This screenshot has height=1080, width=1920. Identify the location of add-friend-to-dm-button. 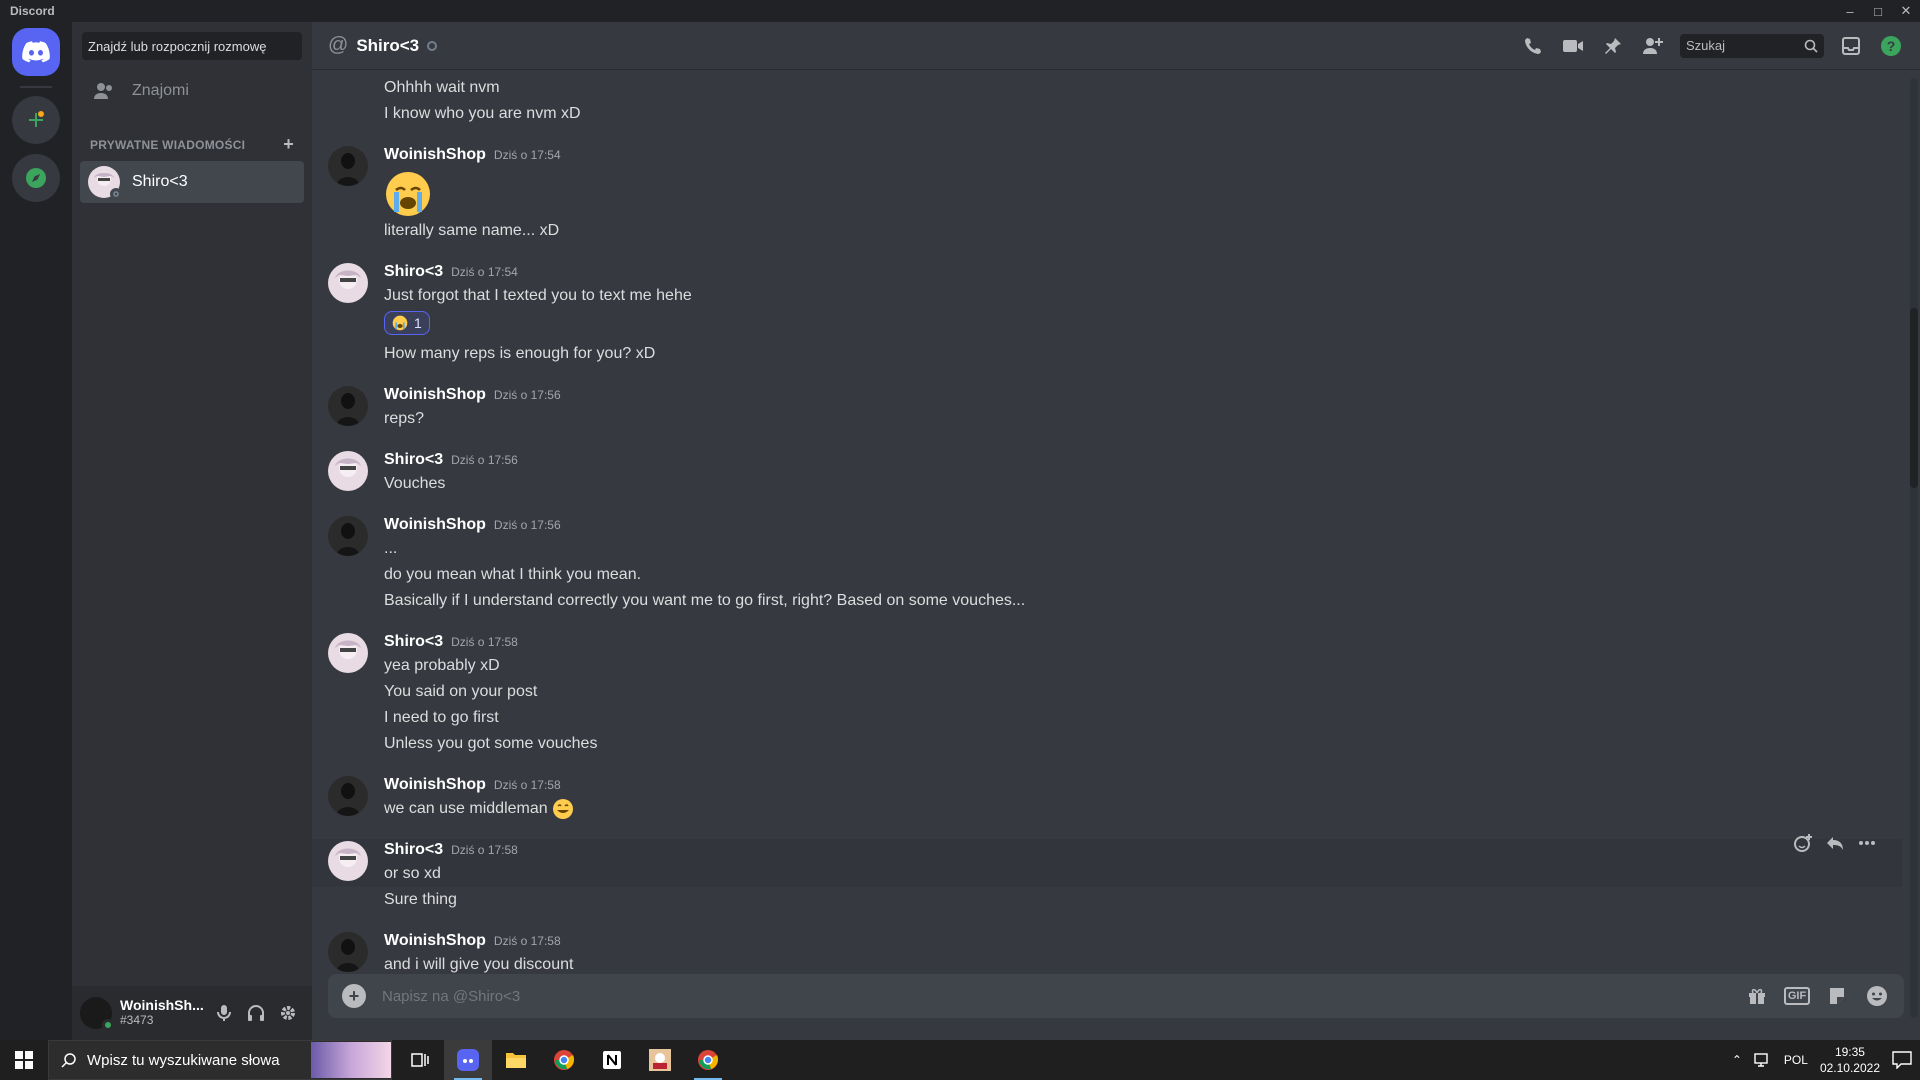
(1653, 46).